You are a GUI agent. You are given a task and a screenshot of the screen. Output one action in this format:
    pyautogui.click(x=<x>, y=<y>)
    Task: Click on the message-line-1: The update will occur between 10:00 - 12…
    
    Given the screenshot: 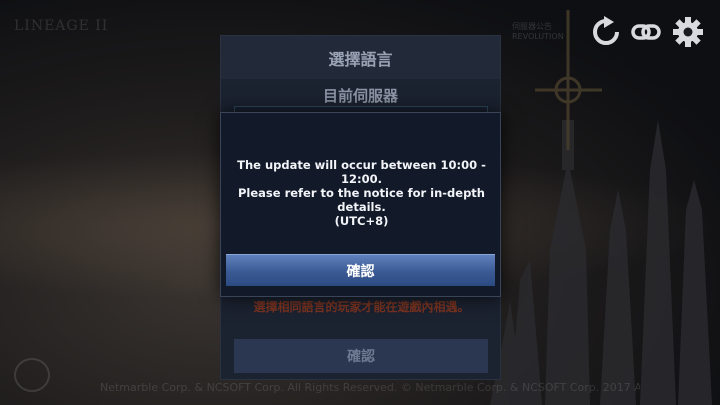 What is the action you would take?
    pyautogui.click(x=361, y=172)
    